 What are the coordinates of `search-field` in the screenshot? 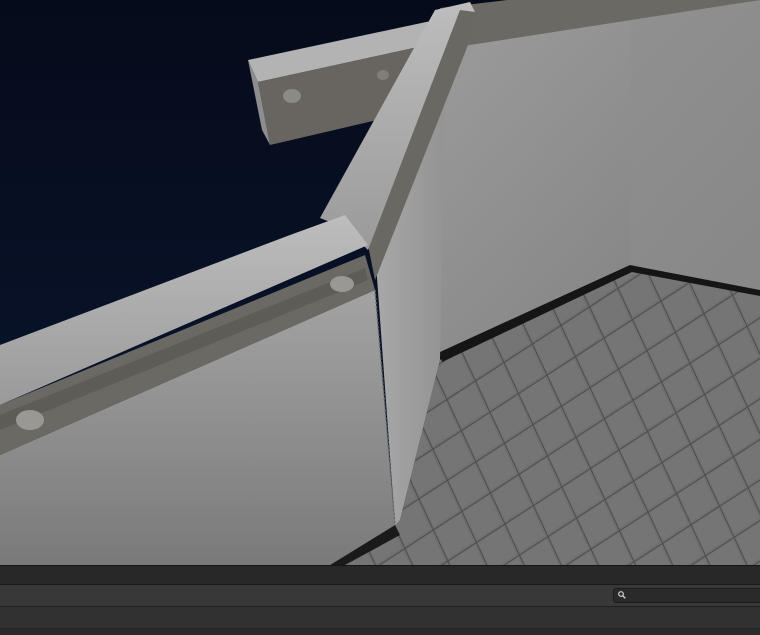 It's located at (686, 595).